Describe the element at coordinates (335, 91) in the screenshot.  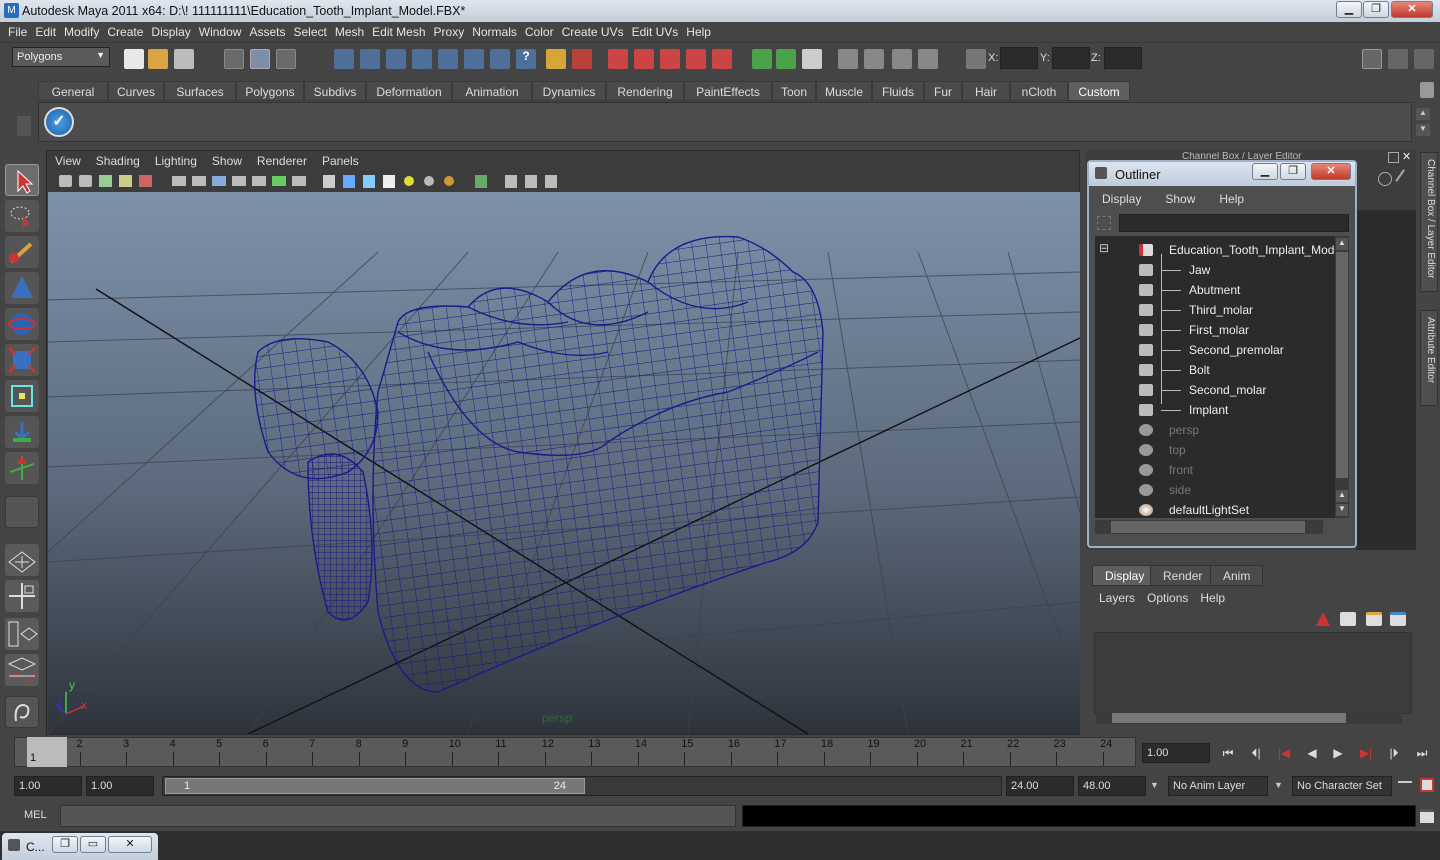
I see `shelf-tab-subdivs: Subdivs` at that location.